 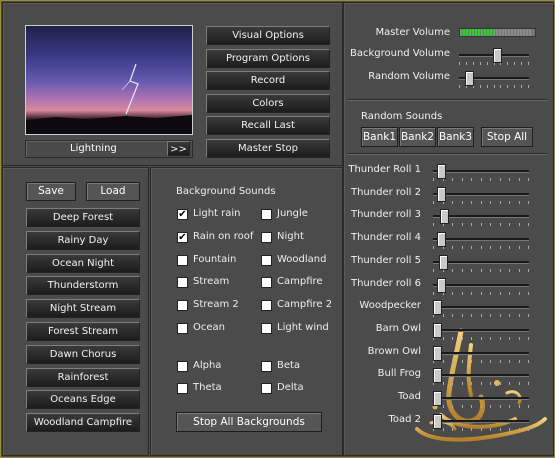 What do you see at coordinates (417, 137) in the screenshot?
I see `bank-button-bank2: Bank2` at bounding box center [417, 137].